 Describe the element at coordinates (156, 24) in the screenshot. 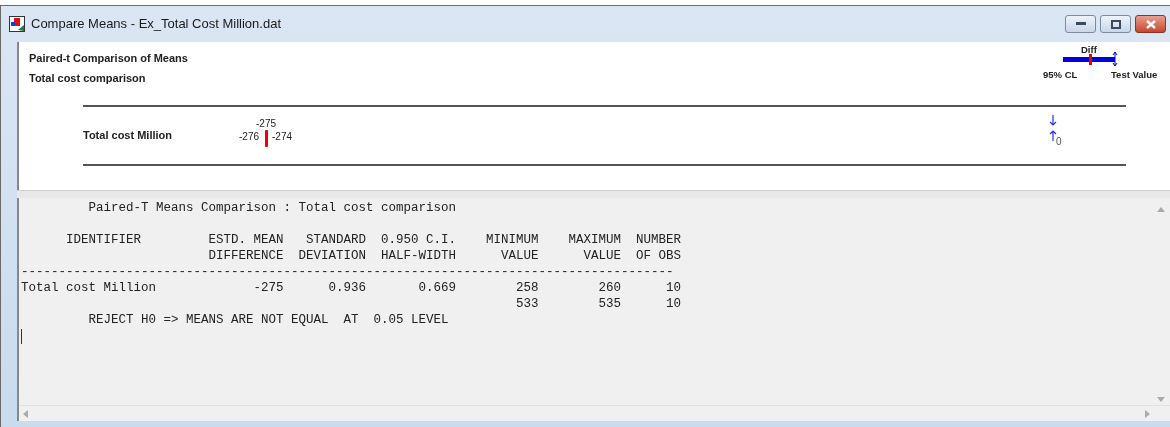

I see `window-title: Compare Means - Ex_Total Cost Million.dat` at that location.